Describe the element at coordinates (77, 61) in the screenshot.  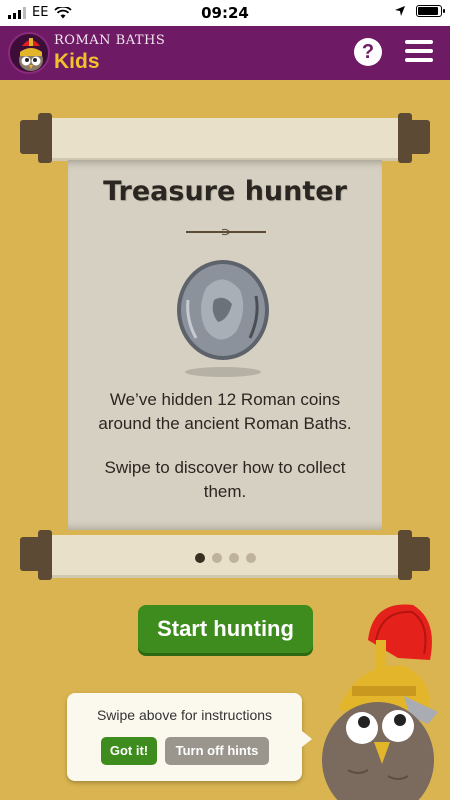
I see `brand-subtitle: Kids` at that location.